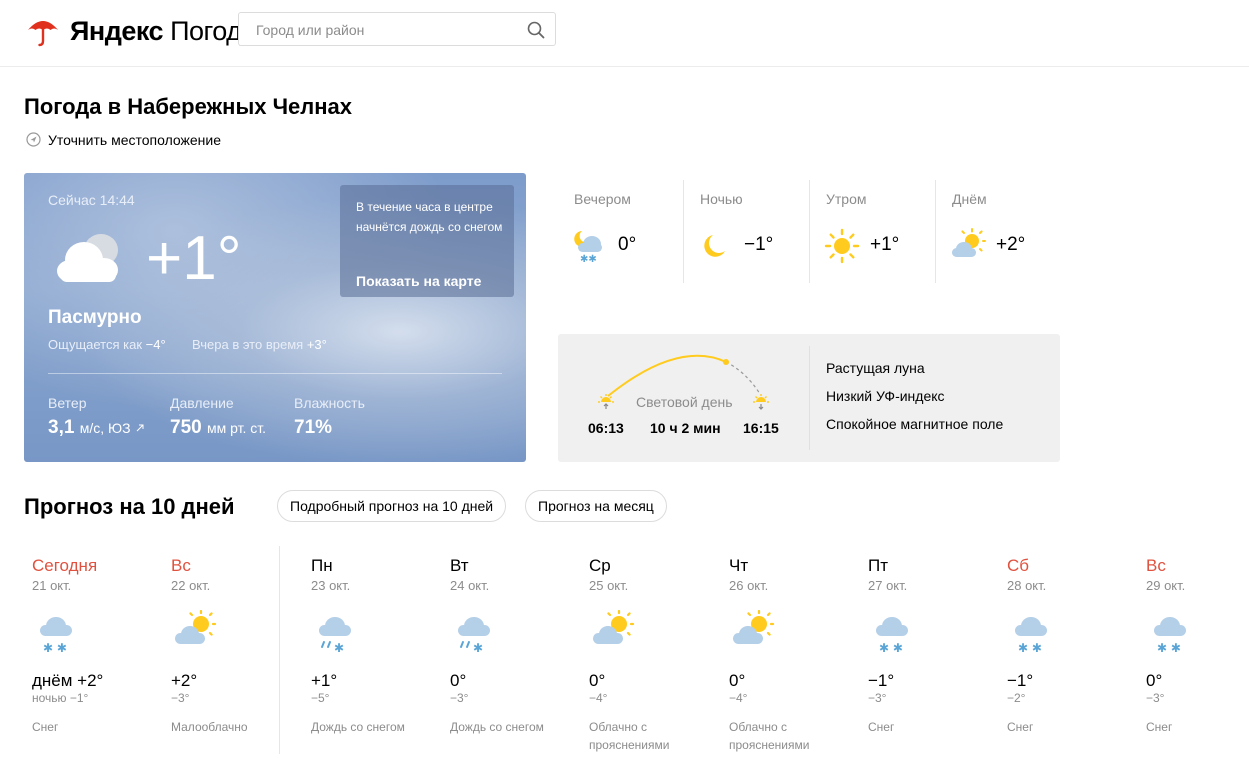 The height and width of the screenshot is (758, 1249). Describe the element at coordinates (236, 428) in the screenshot. I see `pressure-unit: мм рт. ст.` at that location.